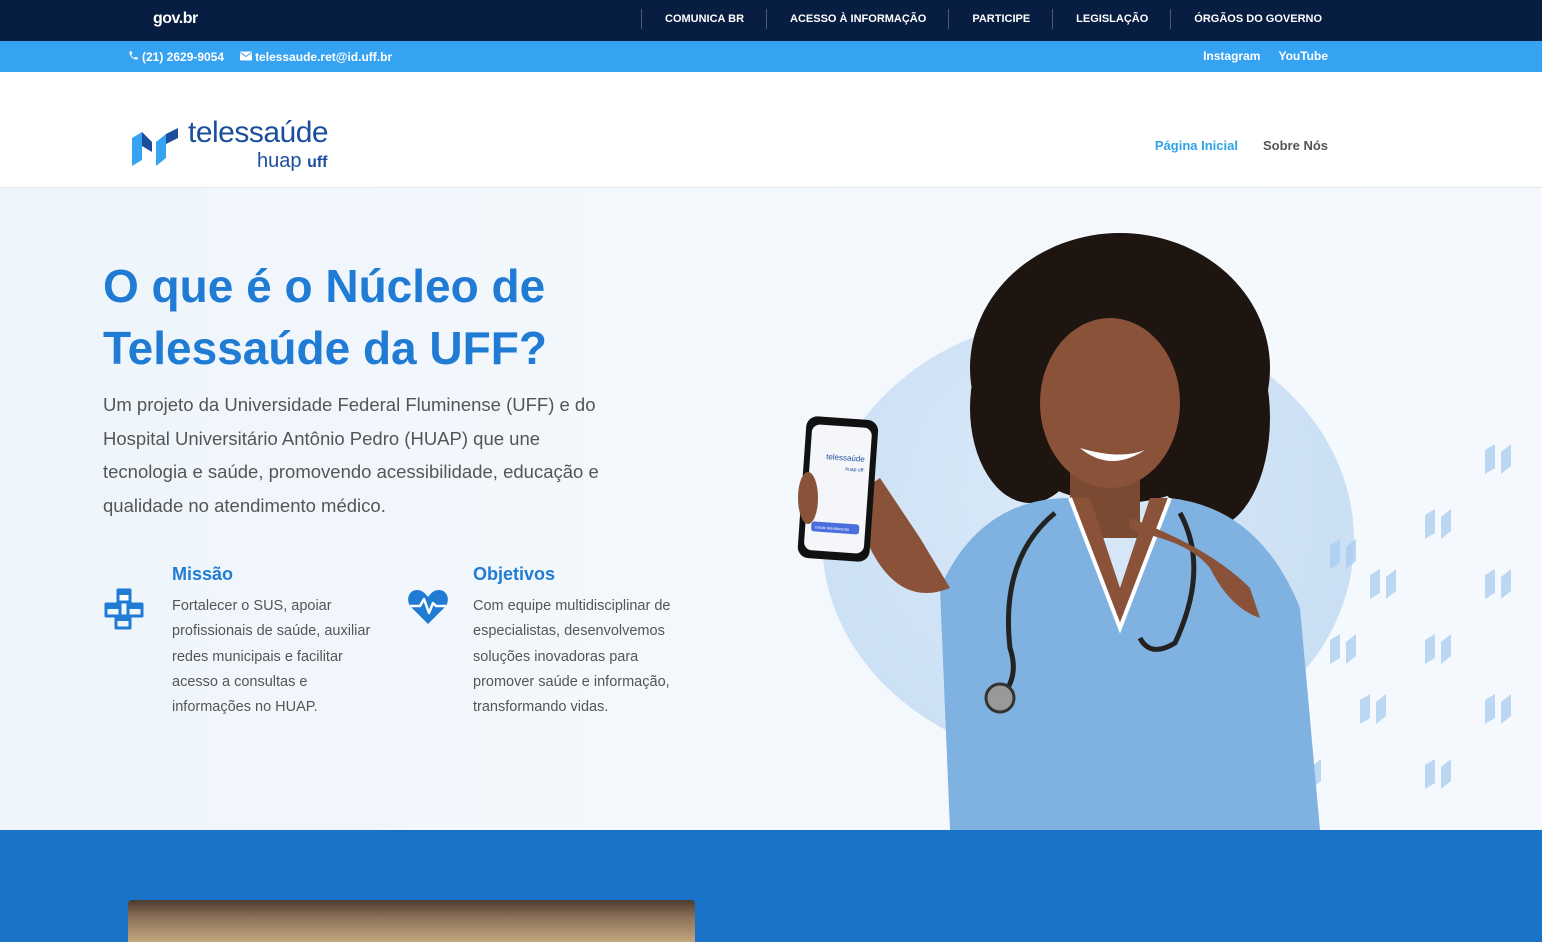  I want to click on telessaude-logo: telessaúde huap uff, so click(240, 146).